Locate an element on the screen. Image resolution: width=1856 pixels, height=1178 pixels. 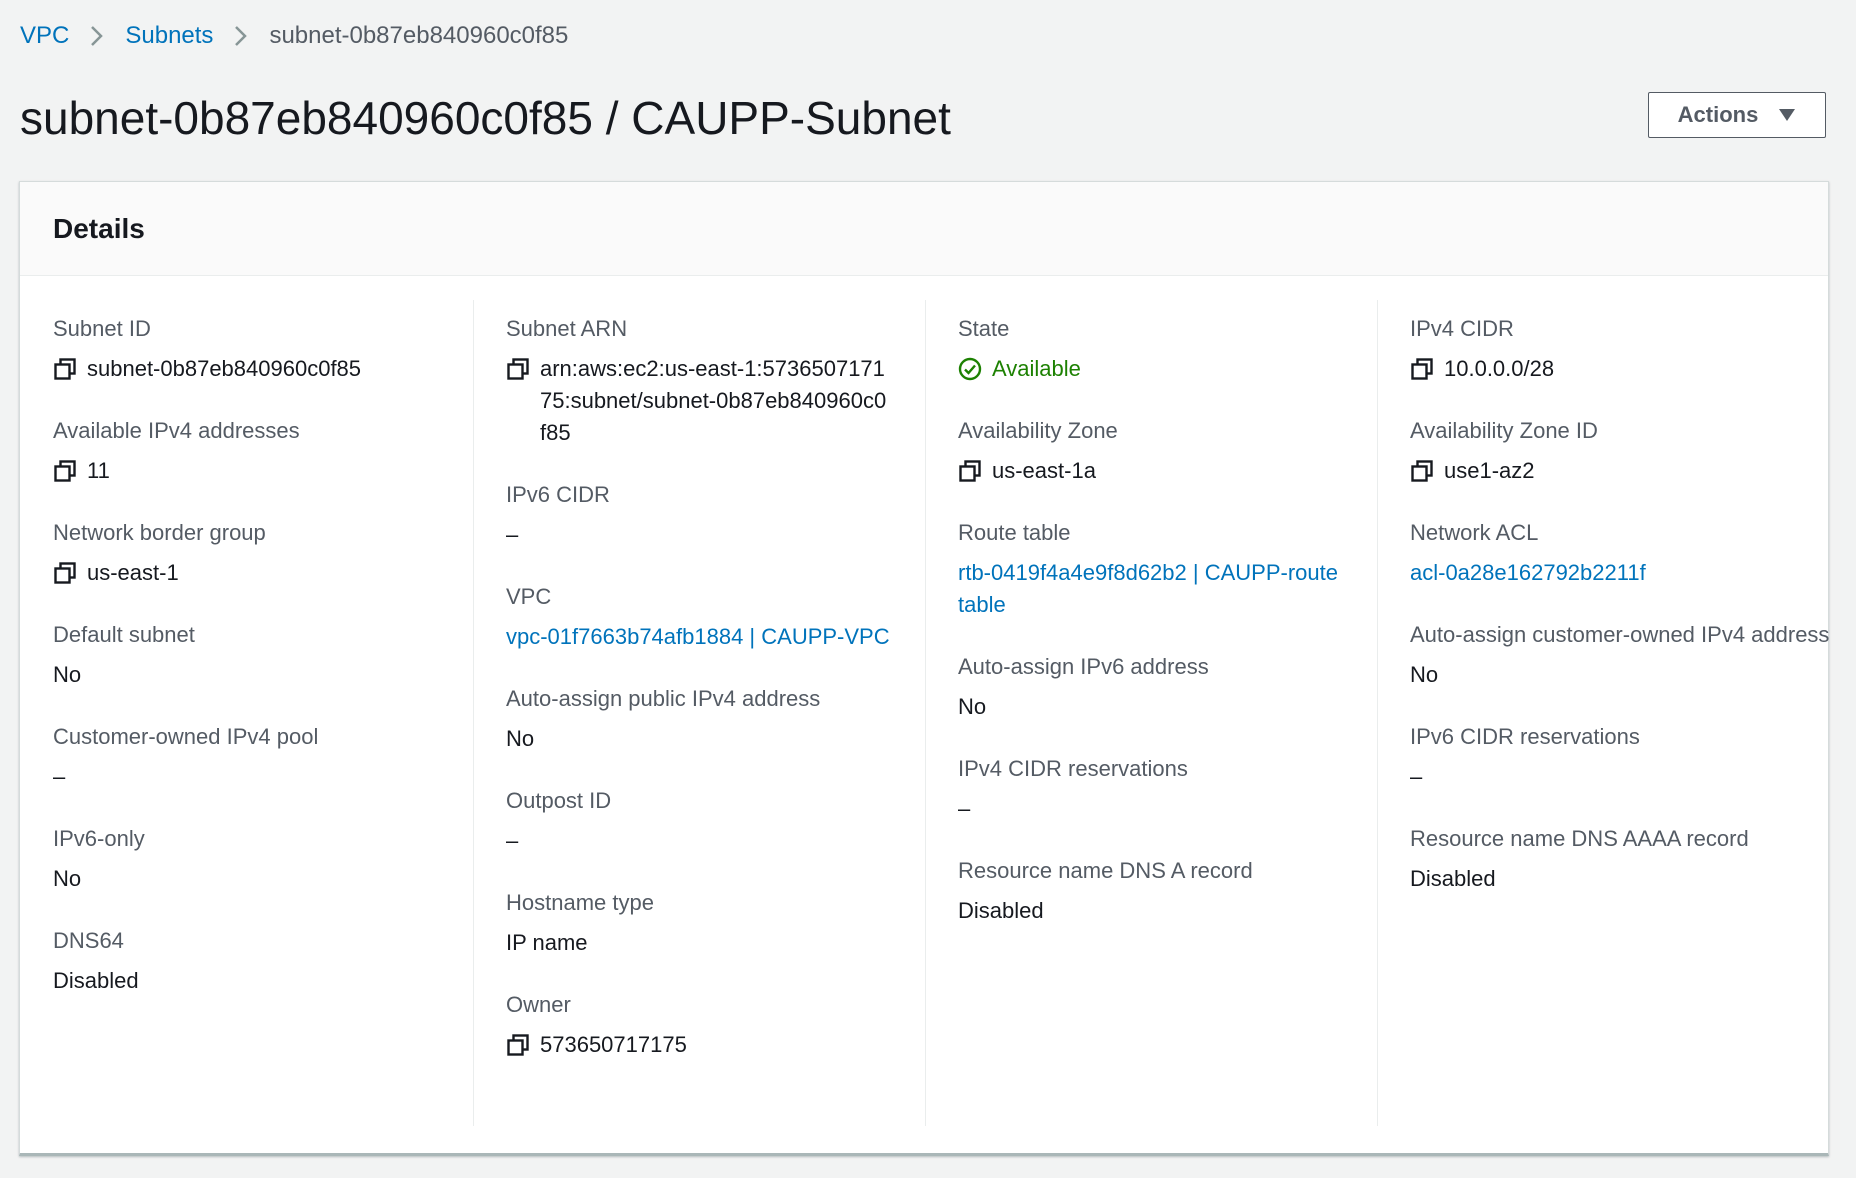
field-label: Outpost ID is located at coordinates (559, 800).